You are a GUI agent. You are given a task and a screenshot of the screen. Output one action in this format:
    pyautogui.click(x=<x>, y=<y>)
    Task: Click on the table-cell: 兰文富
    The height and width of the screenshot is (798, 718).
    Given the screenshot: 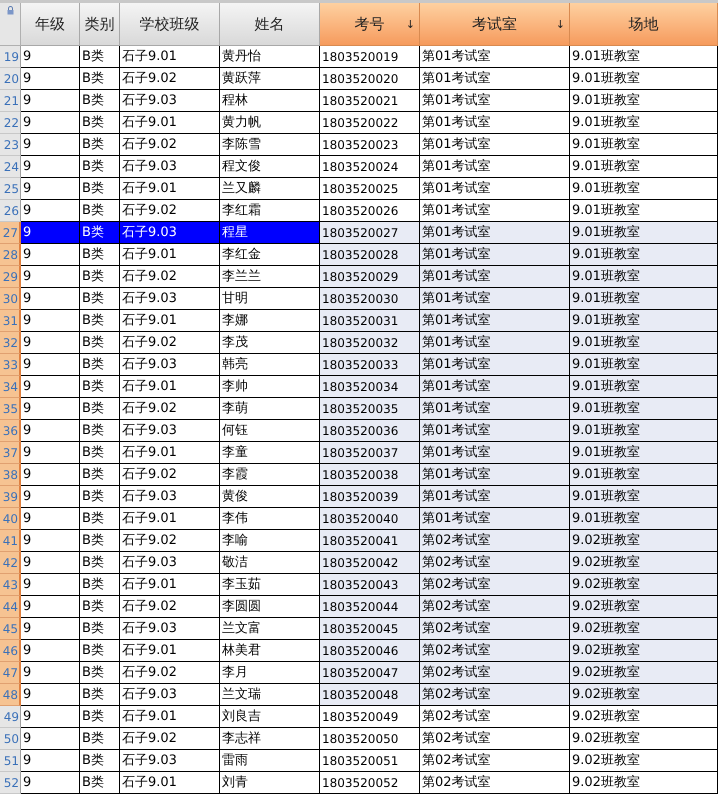 What is the action you would take?
    pyautogui.click(x=270, y=629)
    